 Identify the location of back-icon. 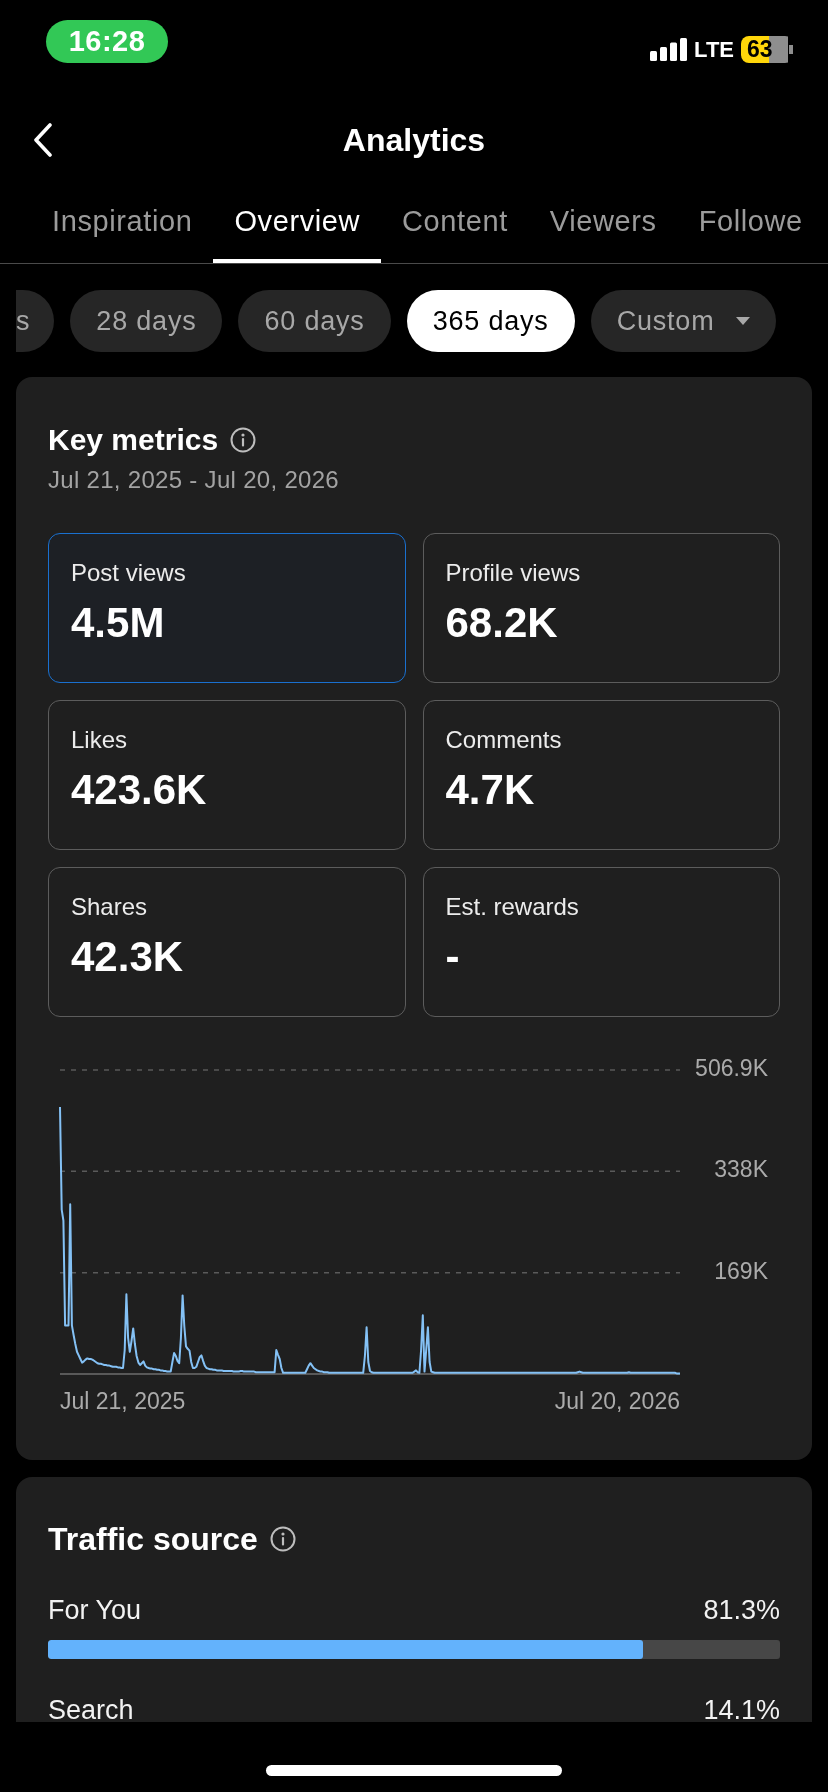
(43, 140).